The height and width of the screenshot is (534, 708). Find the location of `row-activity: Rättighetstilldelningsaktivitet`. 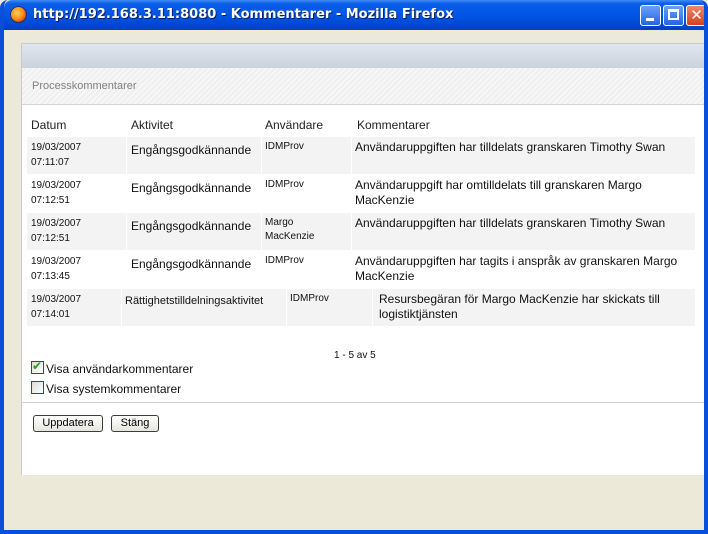

row-activity: Rättighetstilldelningsaktivitet is located at coordinates (194, 301).